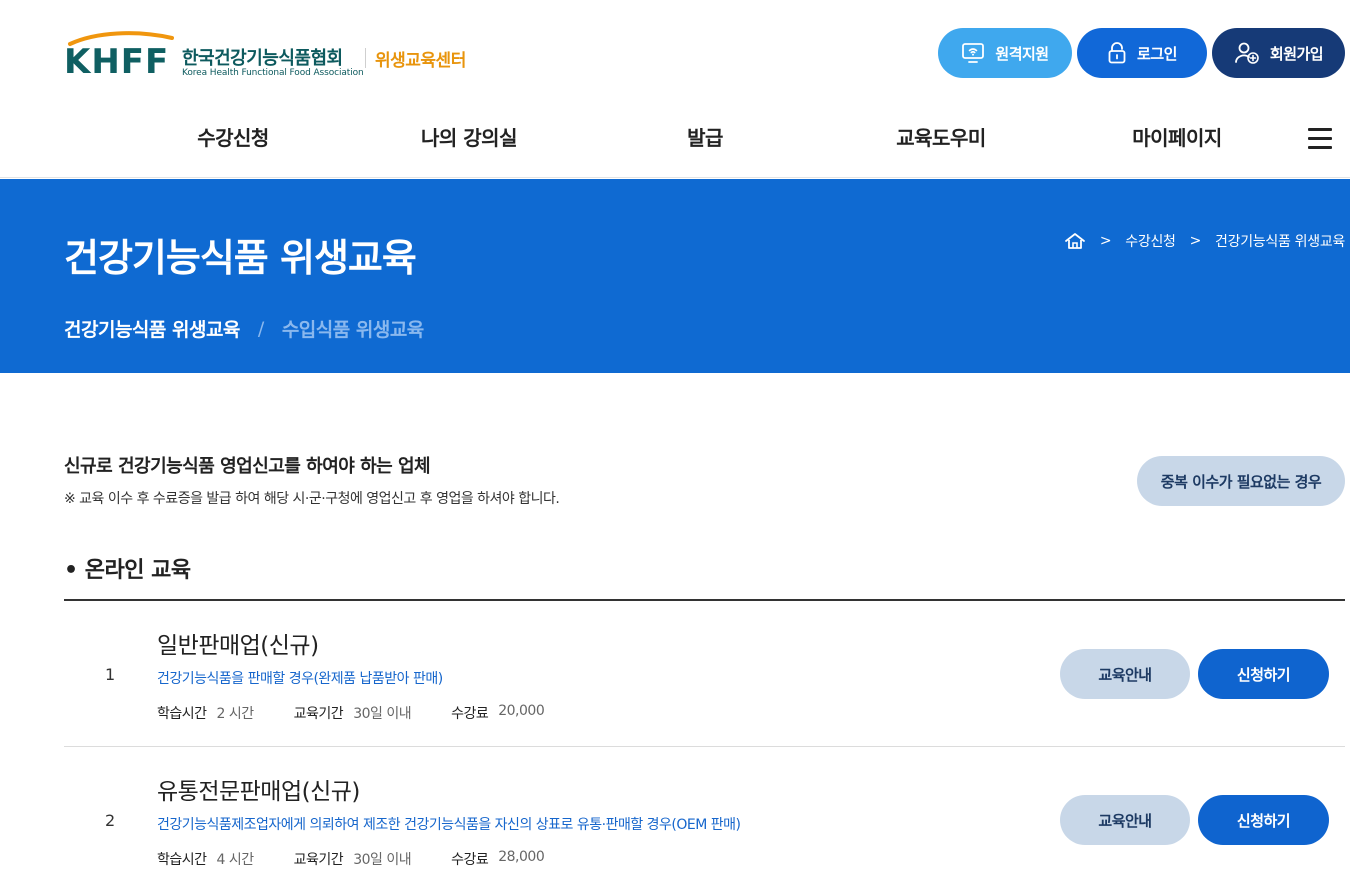  What do you see at coordinates (521, 711) in the screenshot?
I see `fee-value: 20,000` at bounding box center [521, 711].